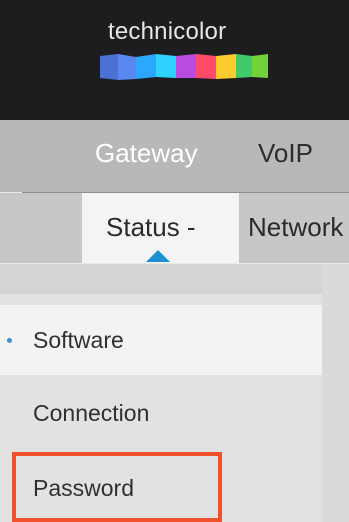  Describe the element at coordinates (161, 279) in the screenshot. I see `sidebar-top-spacer` at that location.